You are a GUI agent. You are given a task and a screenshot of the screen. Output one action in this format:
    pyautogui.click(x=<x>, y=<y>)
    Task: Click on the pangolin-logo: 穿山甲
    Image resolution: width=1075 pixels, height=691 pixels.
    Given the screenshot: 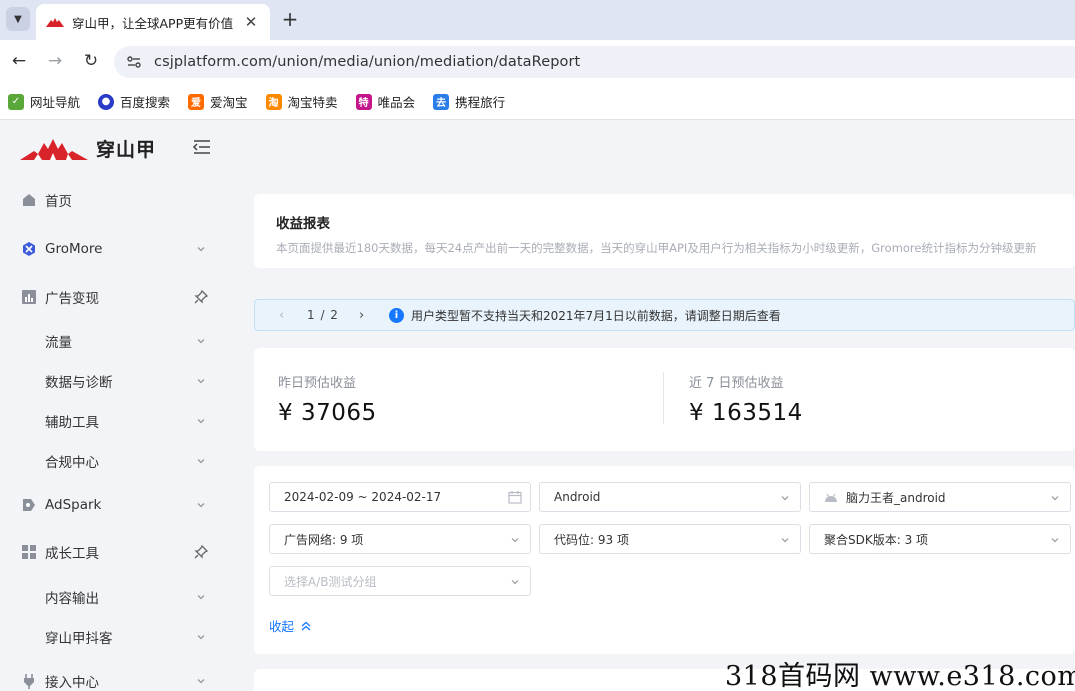 What is the action you would take?
    pyautogui.click(x=88, y=148)
    